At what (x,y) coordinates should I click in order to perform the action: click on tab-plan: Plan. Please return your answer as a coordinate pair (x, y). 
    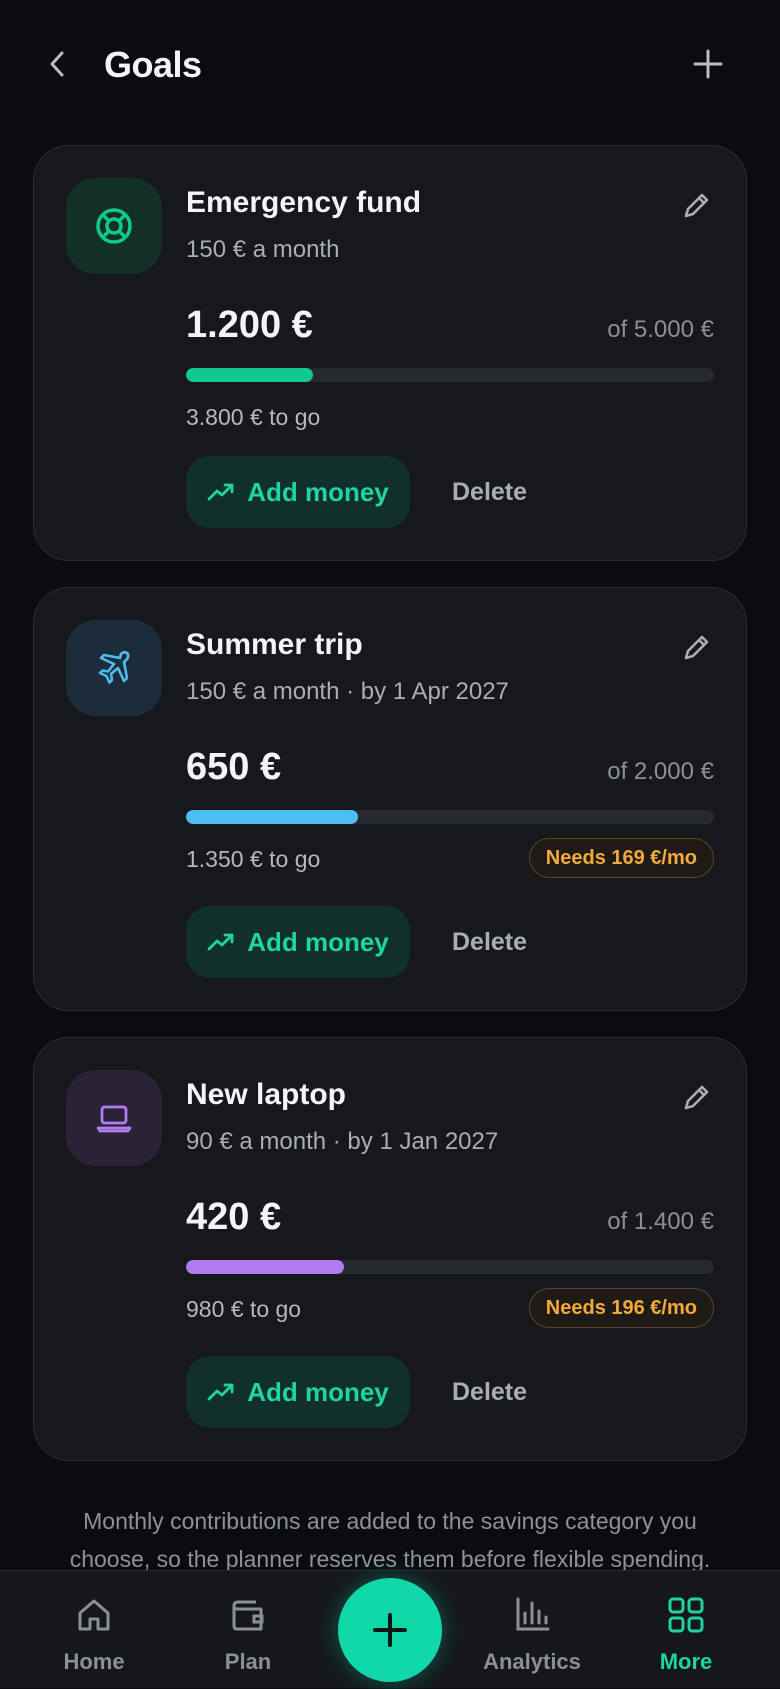
    Looking at the image, I should click on (248, 1630).